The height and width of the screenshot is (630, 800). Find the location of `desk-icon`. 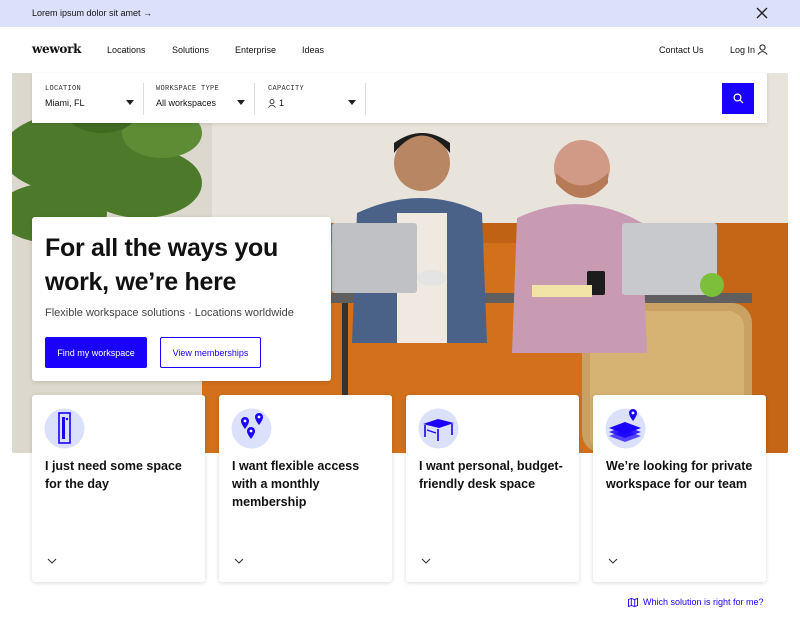

desk-icon is located at coordinates (438, 428).